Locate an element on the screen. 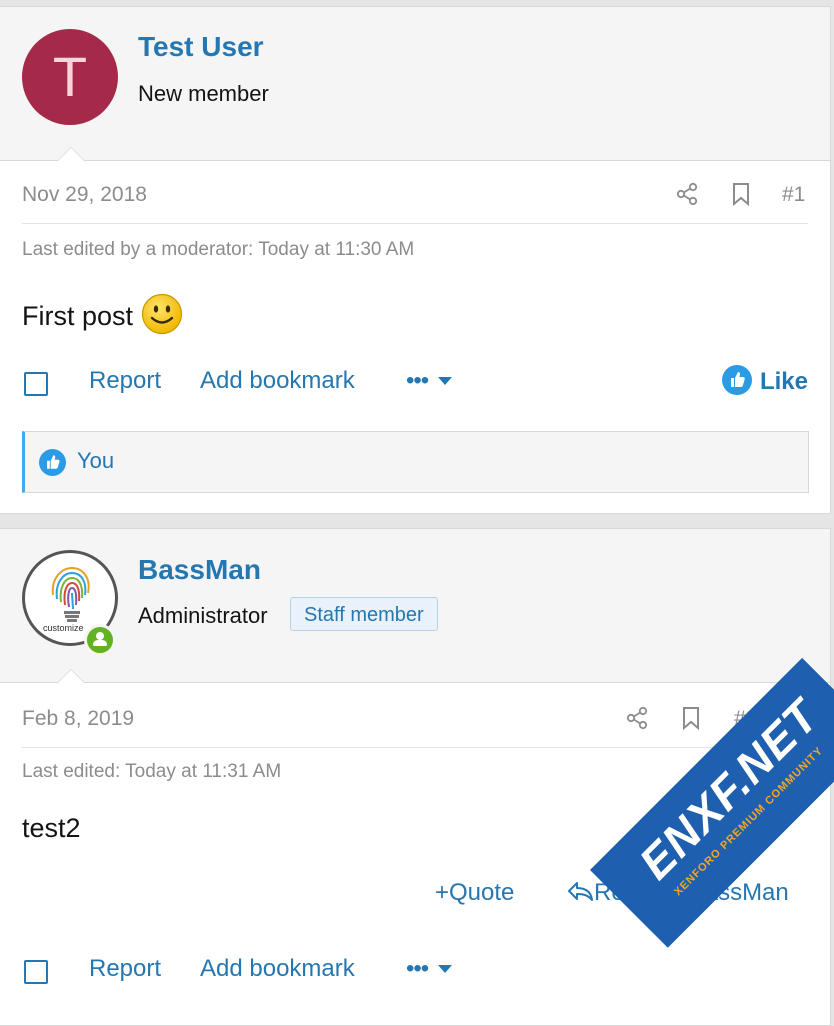 This screenshot has width=834, height=1026. reply-link: Reply to BassMan is located at coordinates (677, 893).